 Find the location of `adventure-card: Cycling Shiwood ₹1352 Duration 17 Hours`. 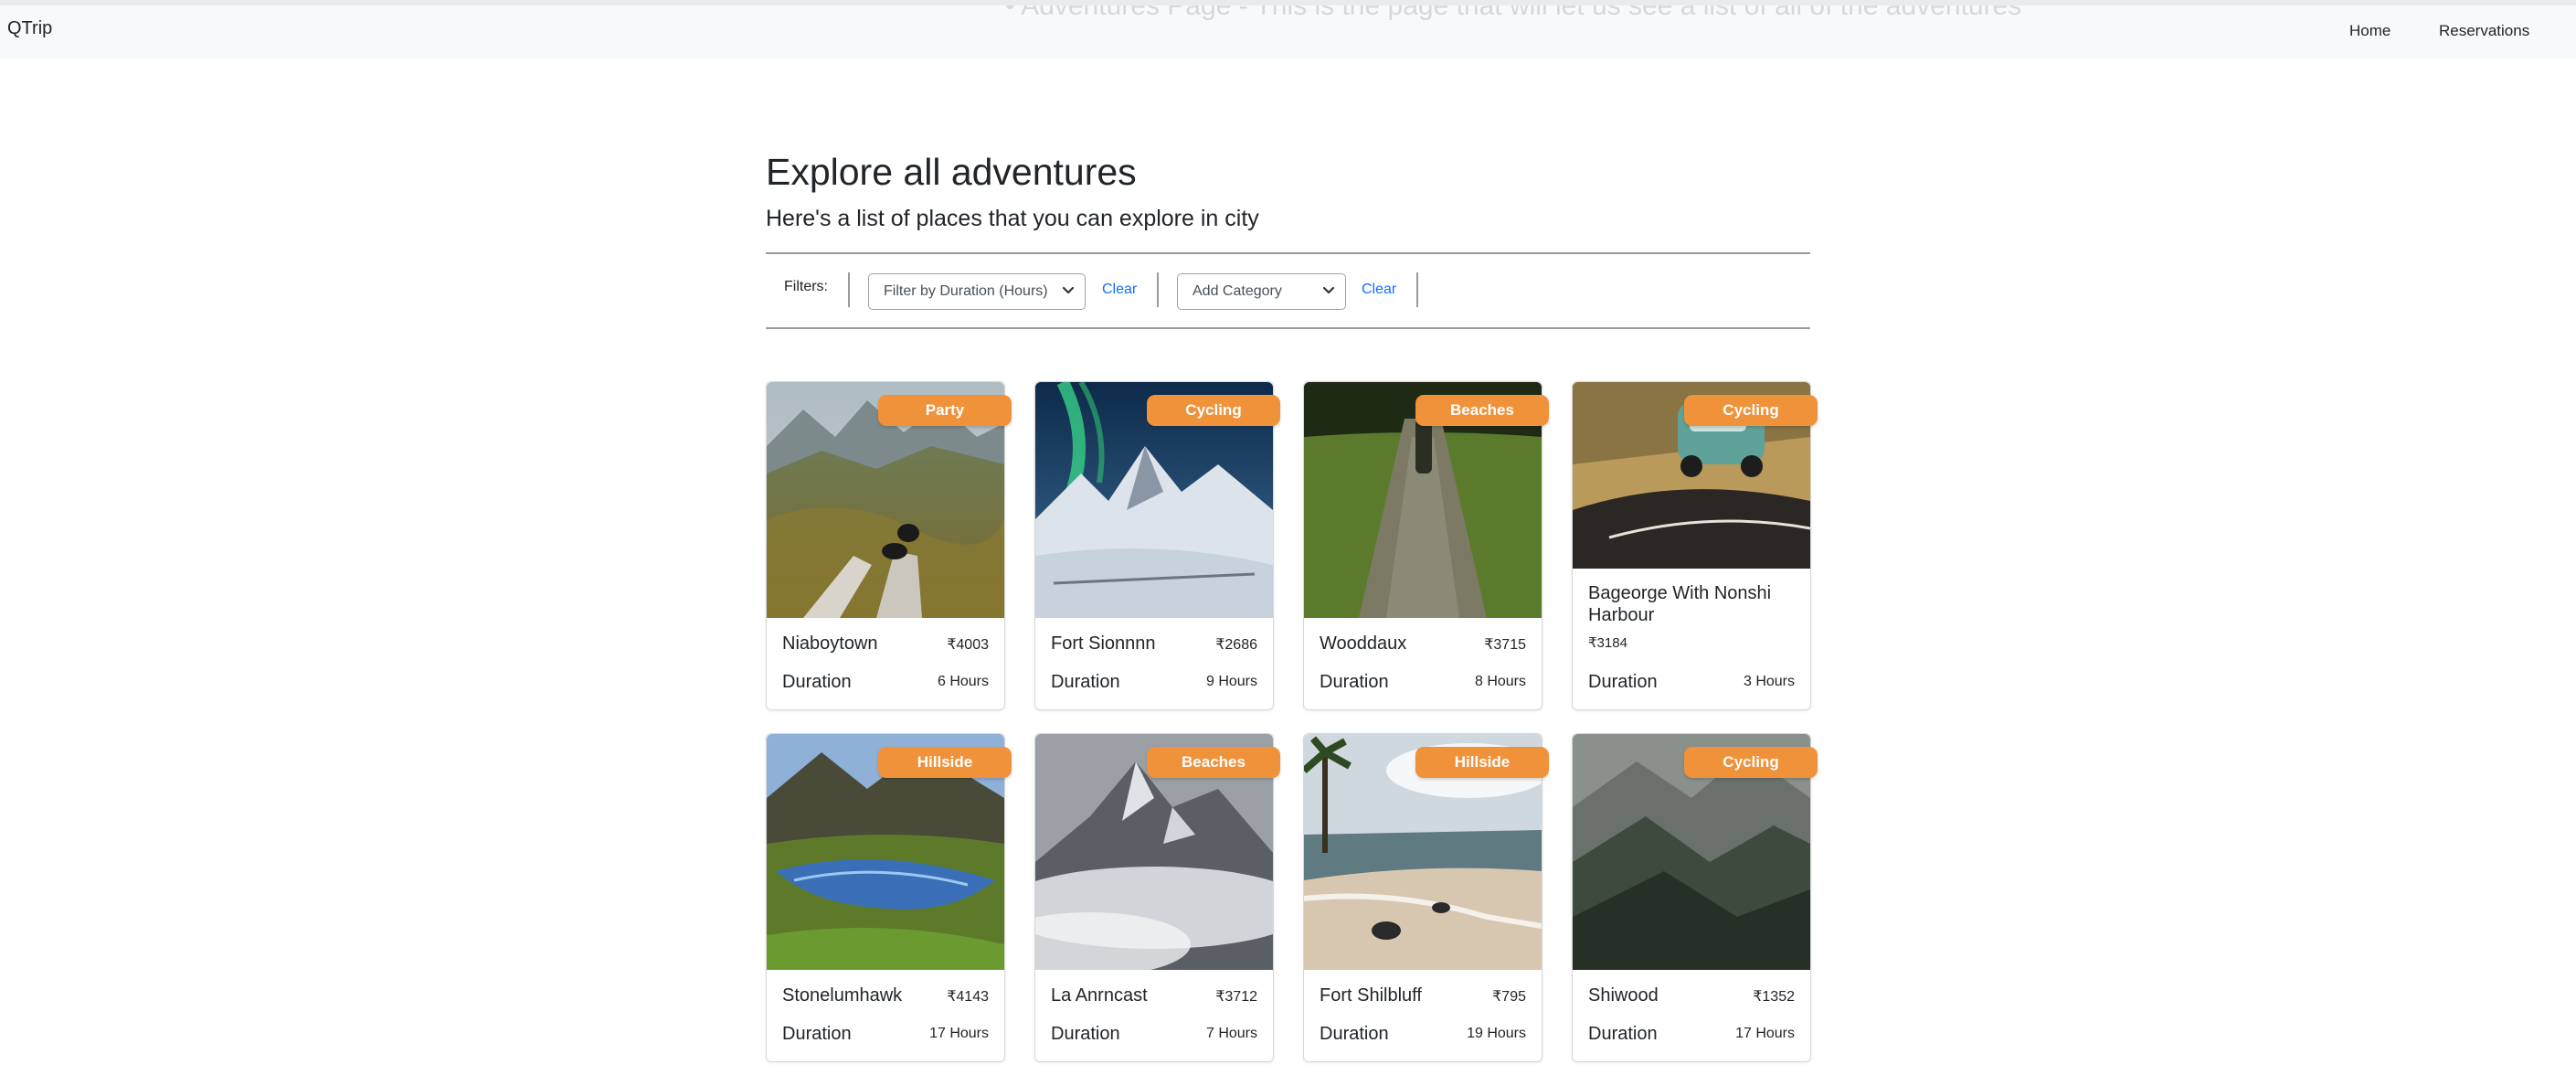

adventure-card: Cycling Shiwood ₹1352 Duration 17 Hours is located at coordinates (1695, 897).